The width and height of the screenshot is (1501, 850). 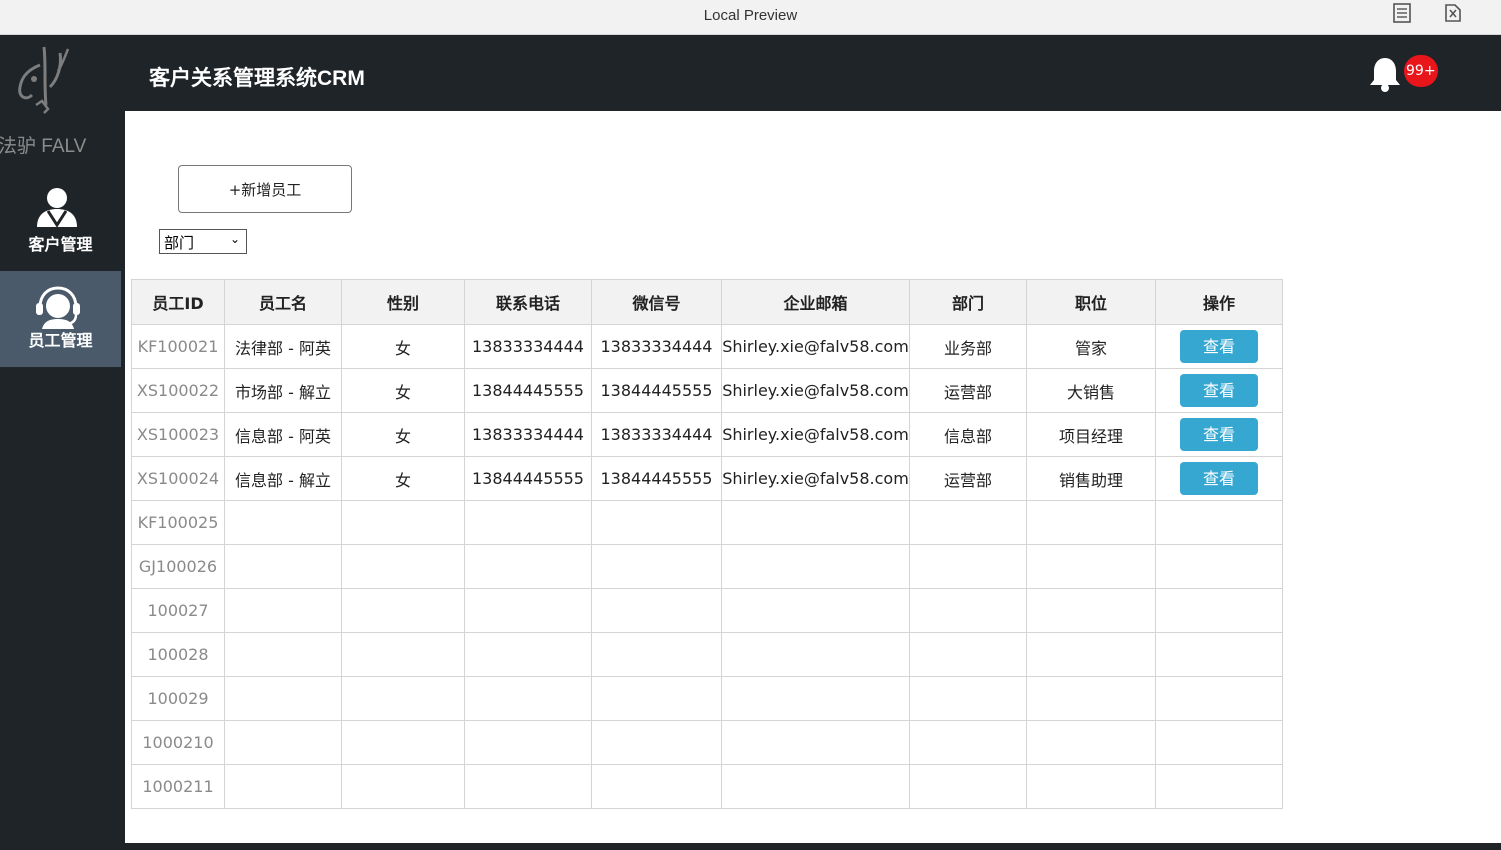 I want to click on department-select: 部门 ⌄, so click(x=203, y=241).